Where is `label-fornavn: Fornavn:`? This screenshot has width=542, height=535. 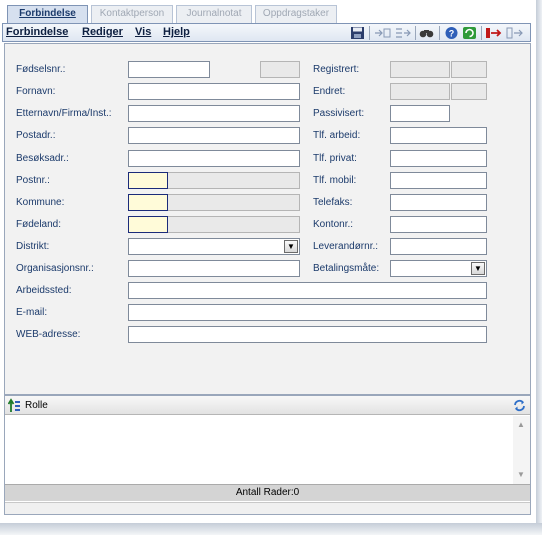 label-fornavn: Fornavn: is located at coordinates (36, 91).